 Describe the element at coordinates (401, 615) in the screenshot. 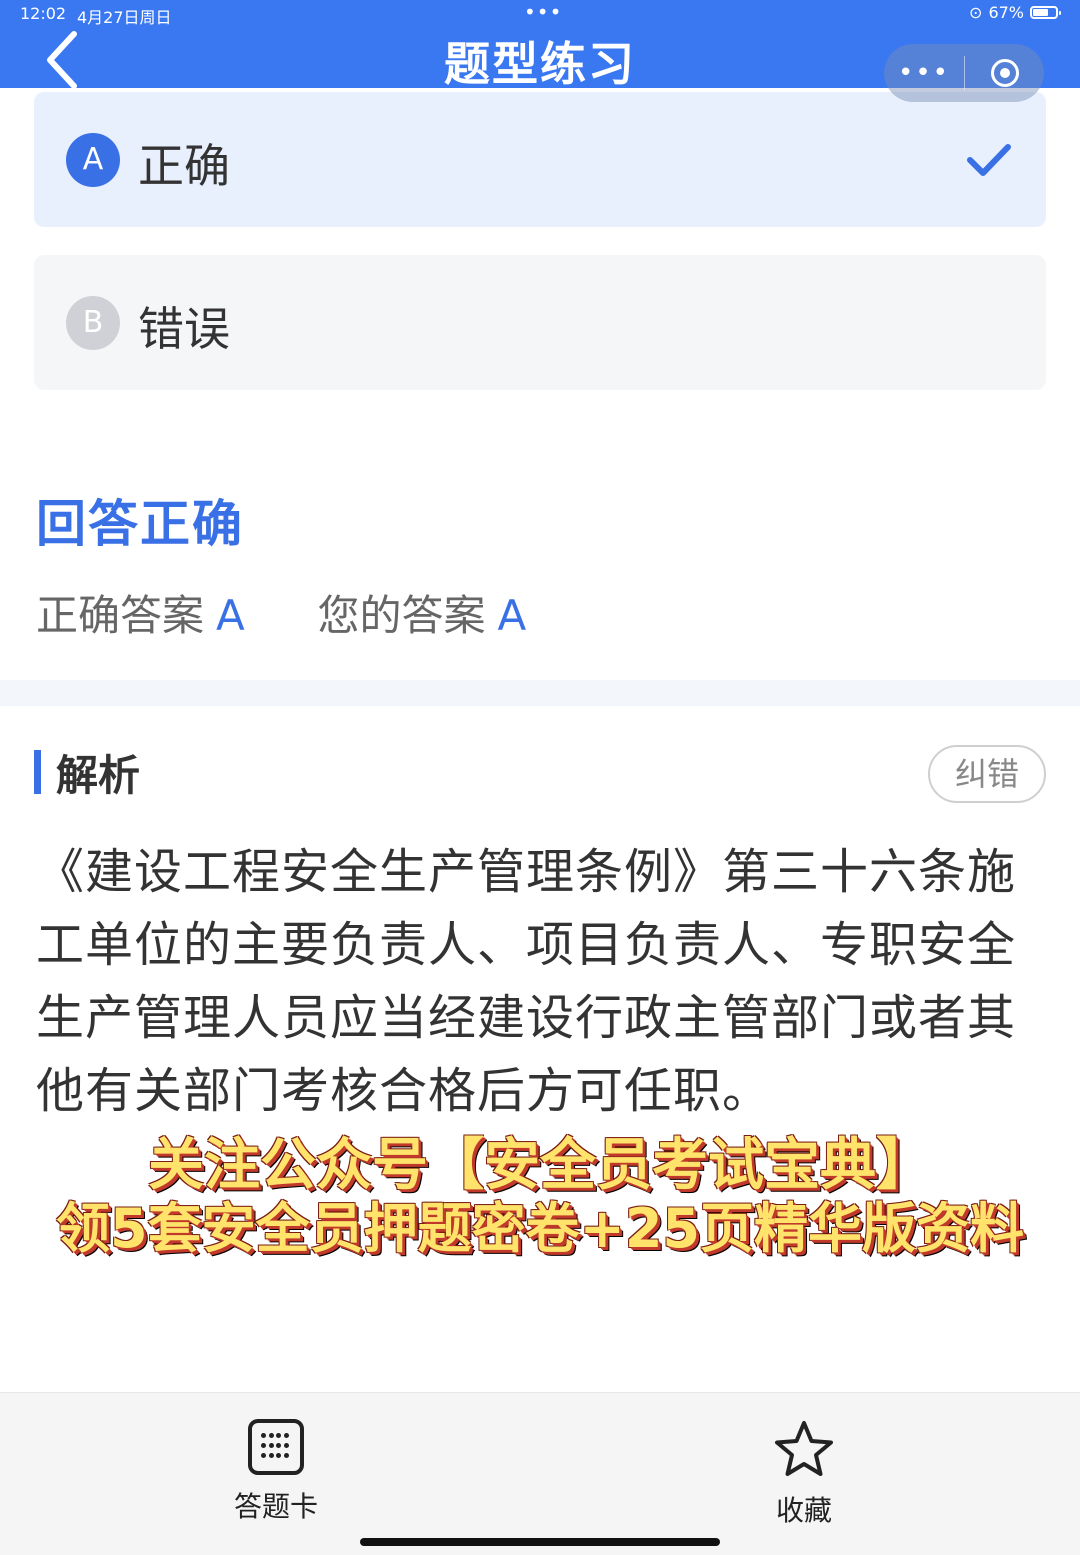

I see `your-answer-label: 您的答案` at that location.